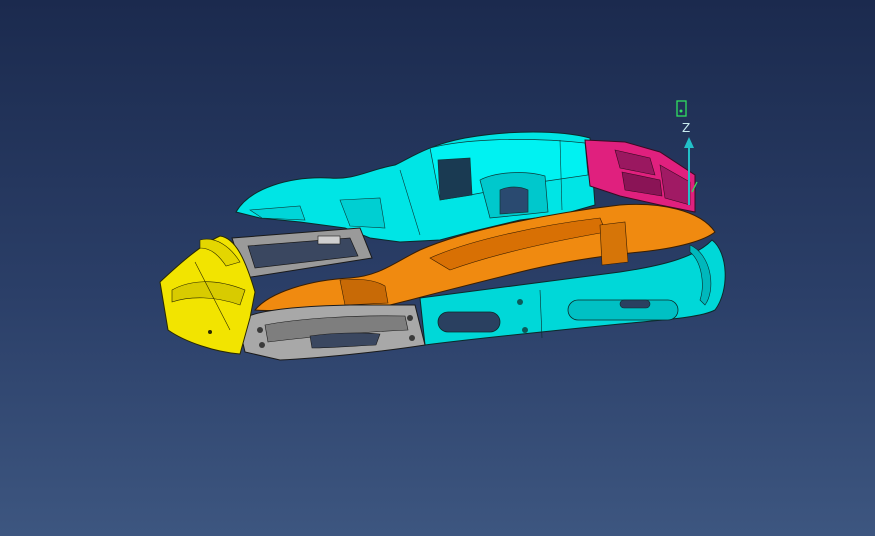 The image size is (875, 536). Describe the element at coordinates (331, 332) in the screenshot. I see `front-frame-part` at that location.